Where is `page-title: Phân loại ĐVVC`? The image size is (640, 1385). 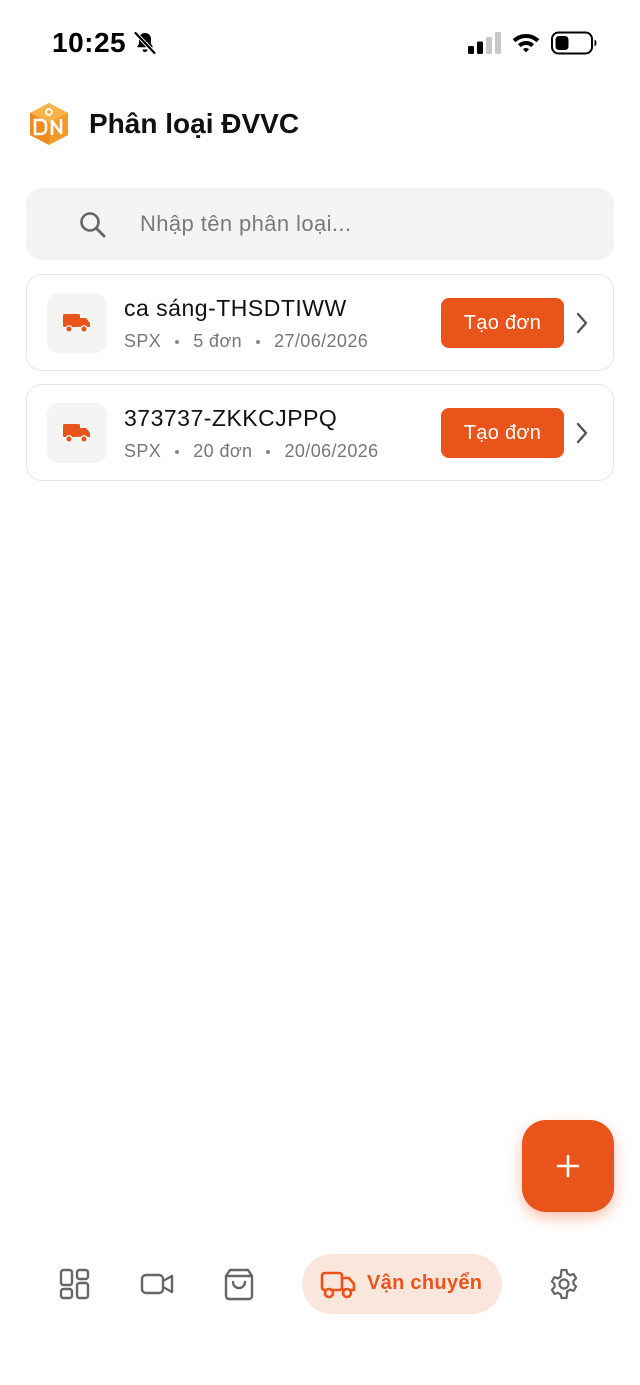 page-title: Phân loại ĐVVC is located at coordinates (194, 123).